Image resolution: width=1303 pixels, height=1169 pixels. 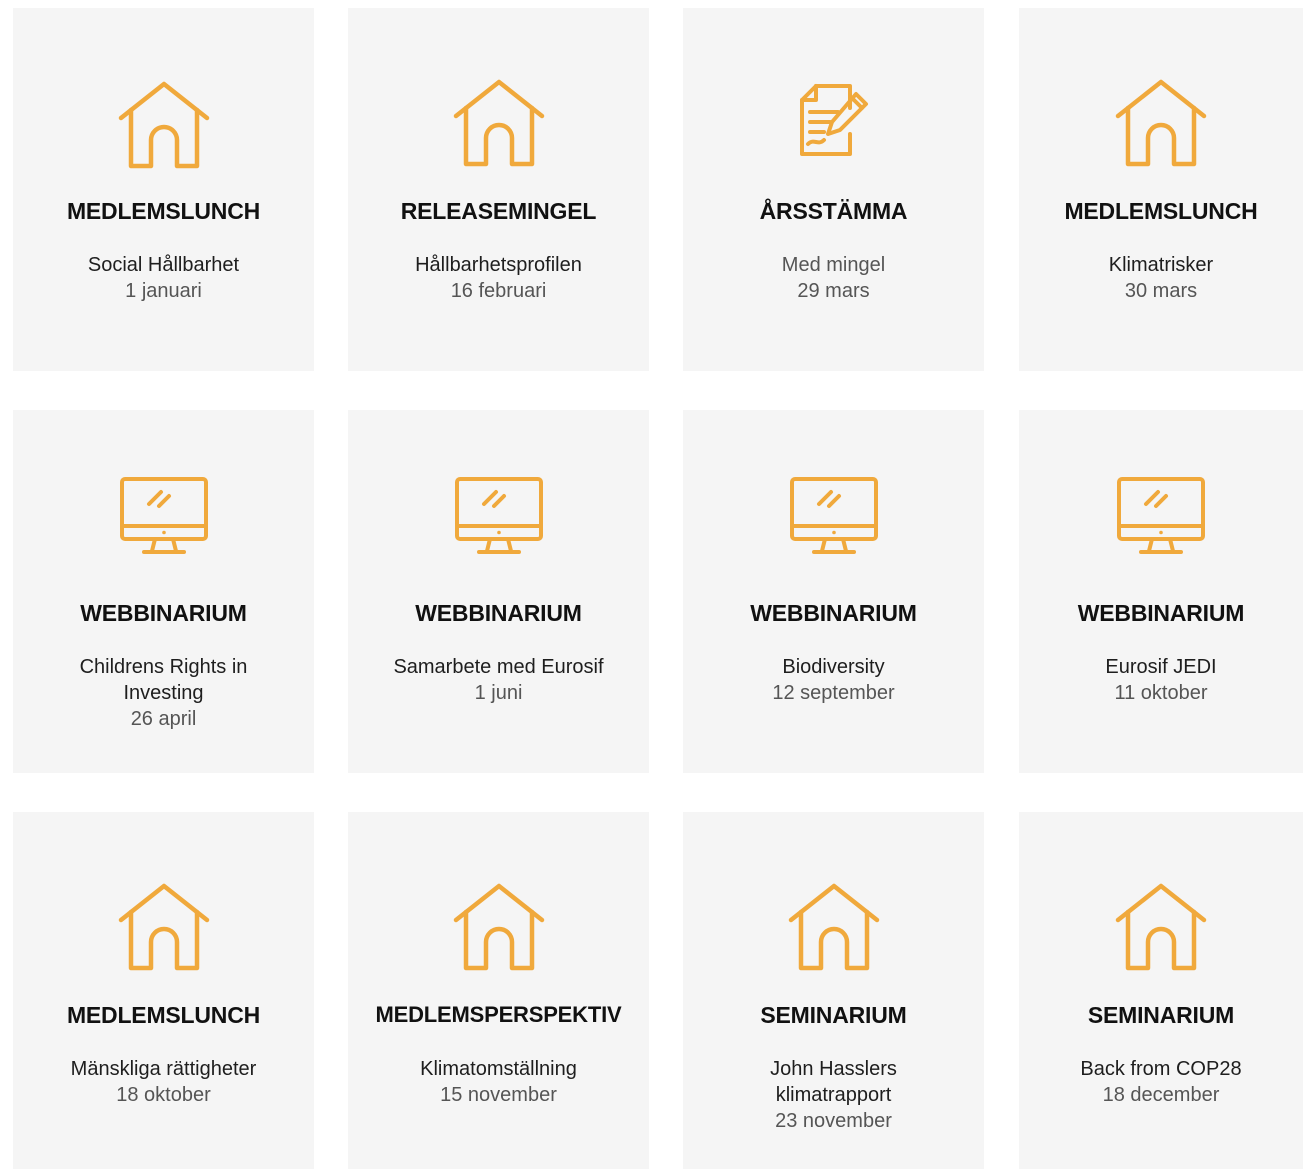 What do you see at coordinates (833, 667) in the screenshot?
I see `event-subtitle: Biodiversity` at bounding box center [833, 667].